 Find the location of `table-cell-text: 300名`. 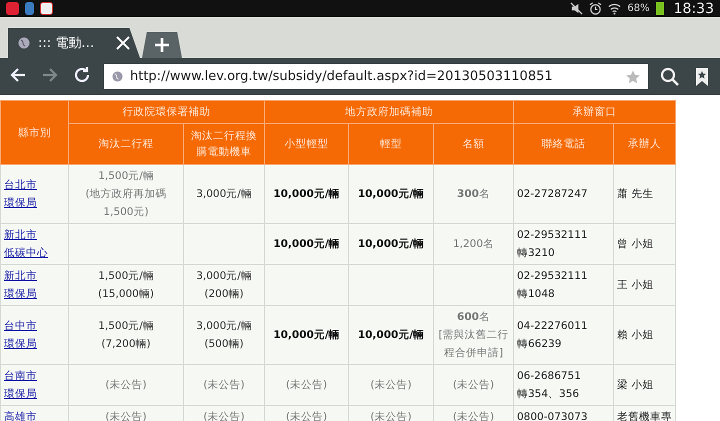

table-cell-text: 300名 is located at coordinates (473, 194).